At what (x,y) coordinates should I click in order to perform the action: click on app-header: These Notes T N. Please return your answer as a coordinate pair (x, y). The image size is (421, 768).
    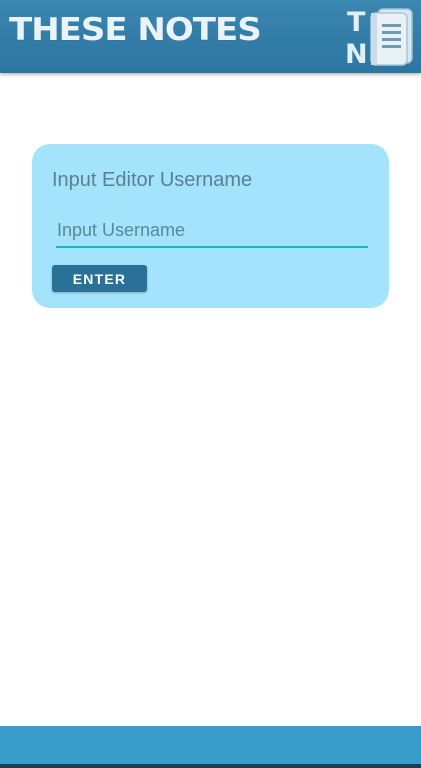
    Looking at the image, I should click on (210, 36).